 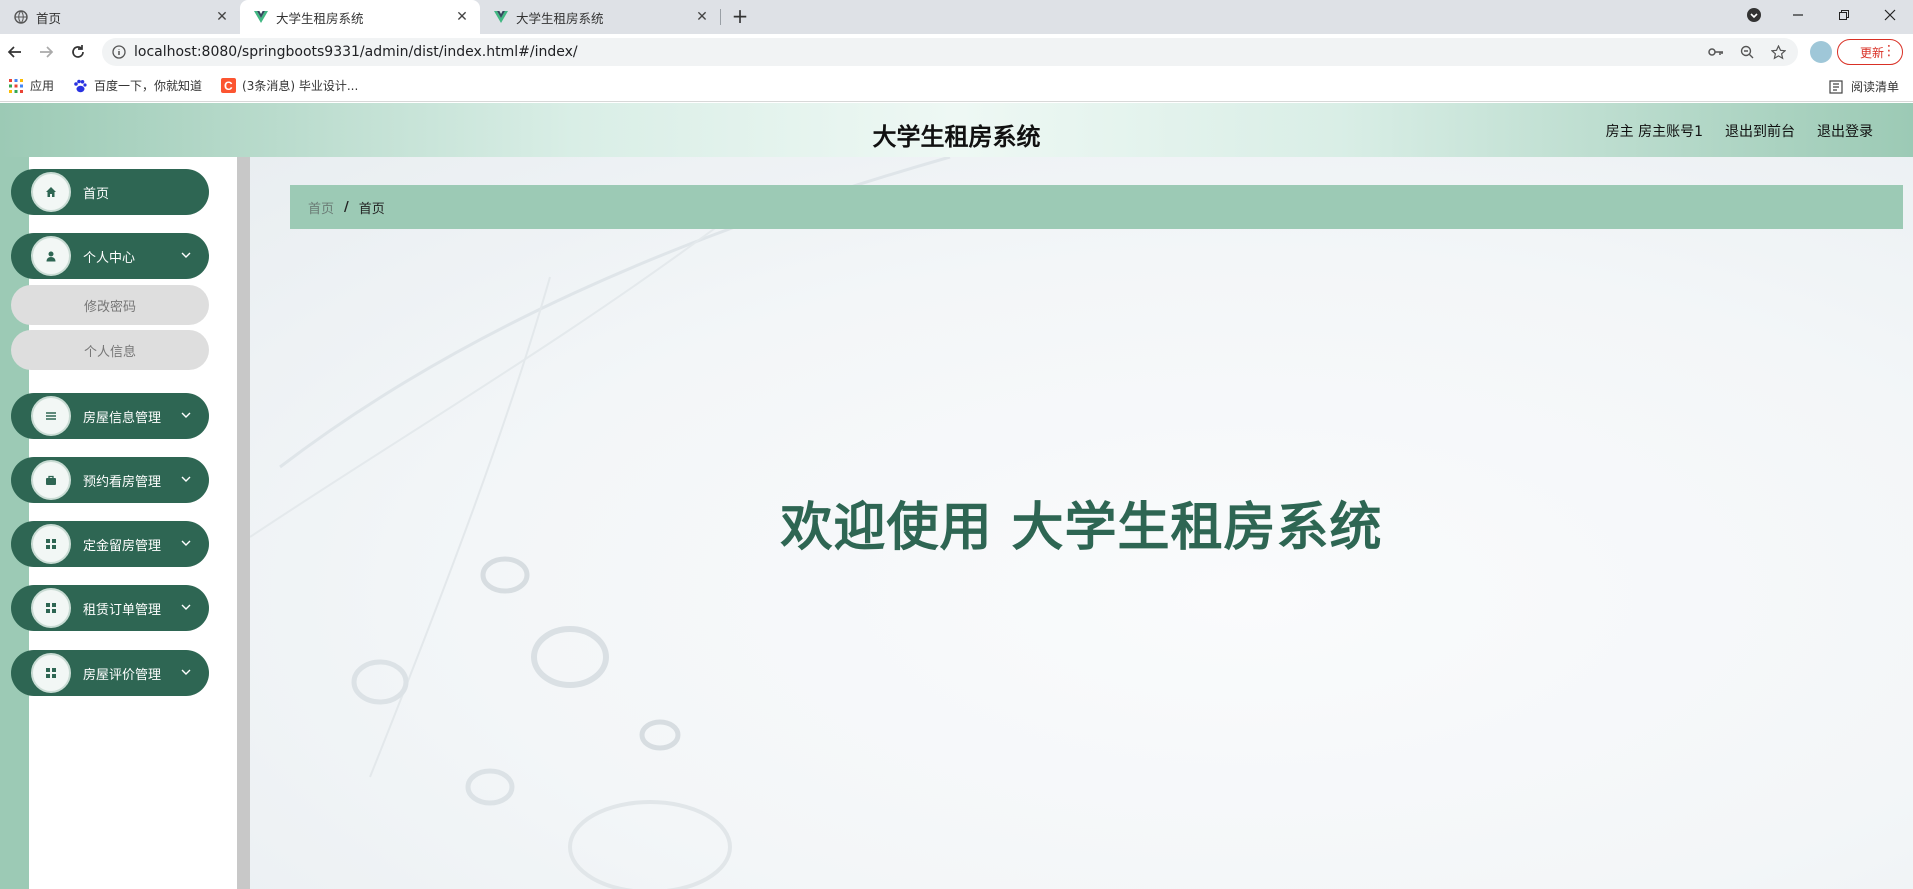 What do you see at coordinates (720, 17) in the screenshot?
I see `tab-separator` at bounding box center [720, 17].